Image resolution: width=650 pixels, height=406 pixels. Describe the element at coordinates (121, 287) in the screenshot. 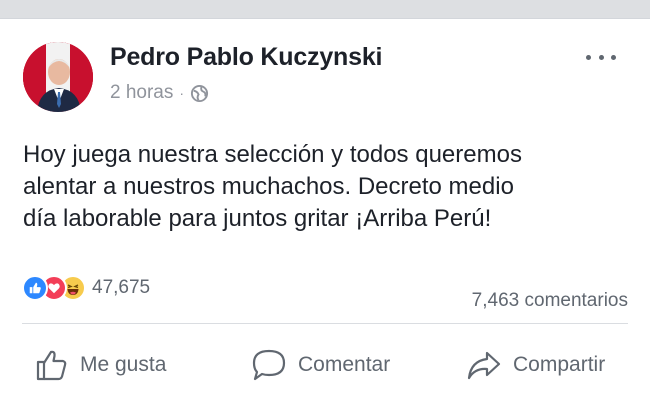

I see `reaction-count: 47,675` at that location.